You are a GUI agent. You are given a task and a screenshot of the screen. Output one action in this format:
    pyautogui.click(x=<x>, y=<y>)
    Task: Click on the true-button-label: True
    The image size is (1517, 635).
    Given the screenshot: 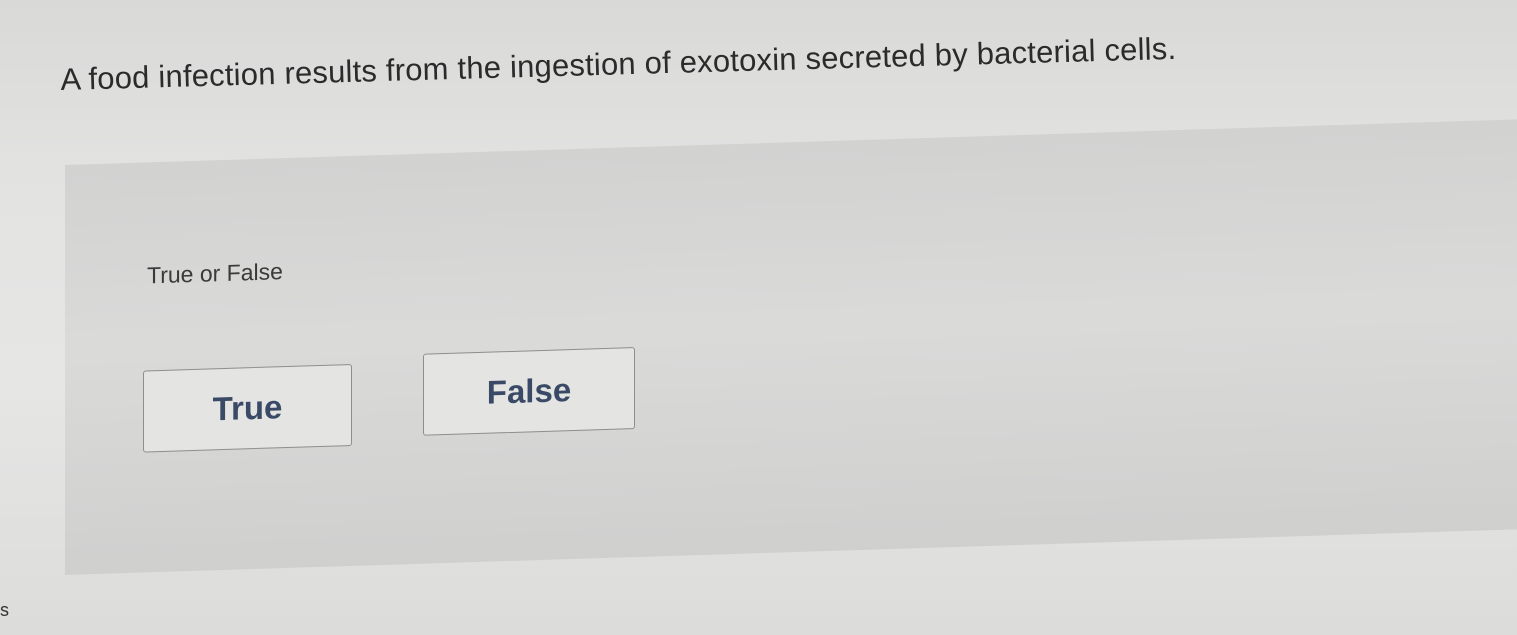 What is the action you would take?
    pyautogui.click(x=247, y=408)
    